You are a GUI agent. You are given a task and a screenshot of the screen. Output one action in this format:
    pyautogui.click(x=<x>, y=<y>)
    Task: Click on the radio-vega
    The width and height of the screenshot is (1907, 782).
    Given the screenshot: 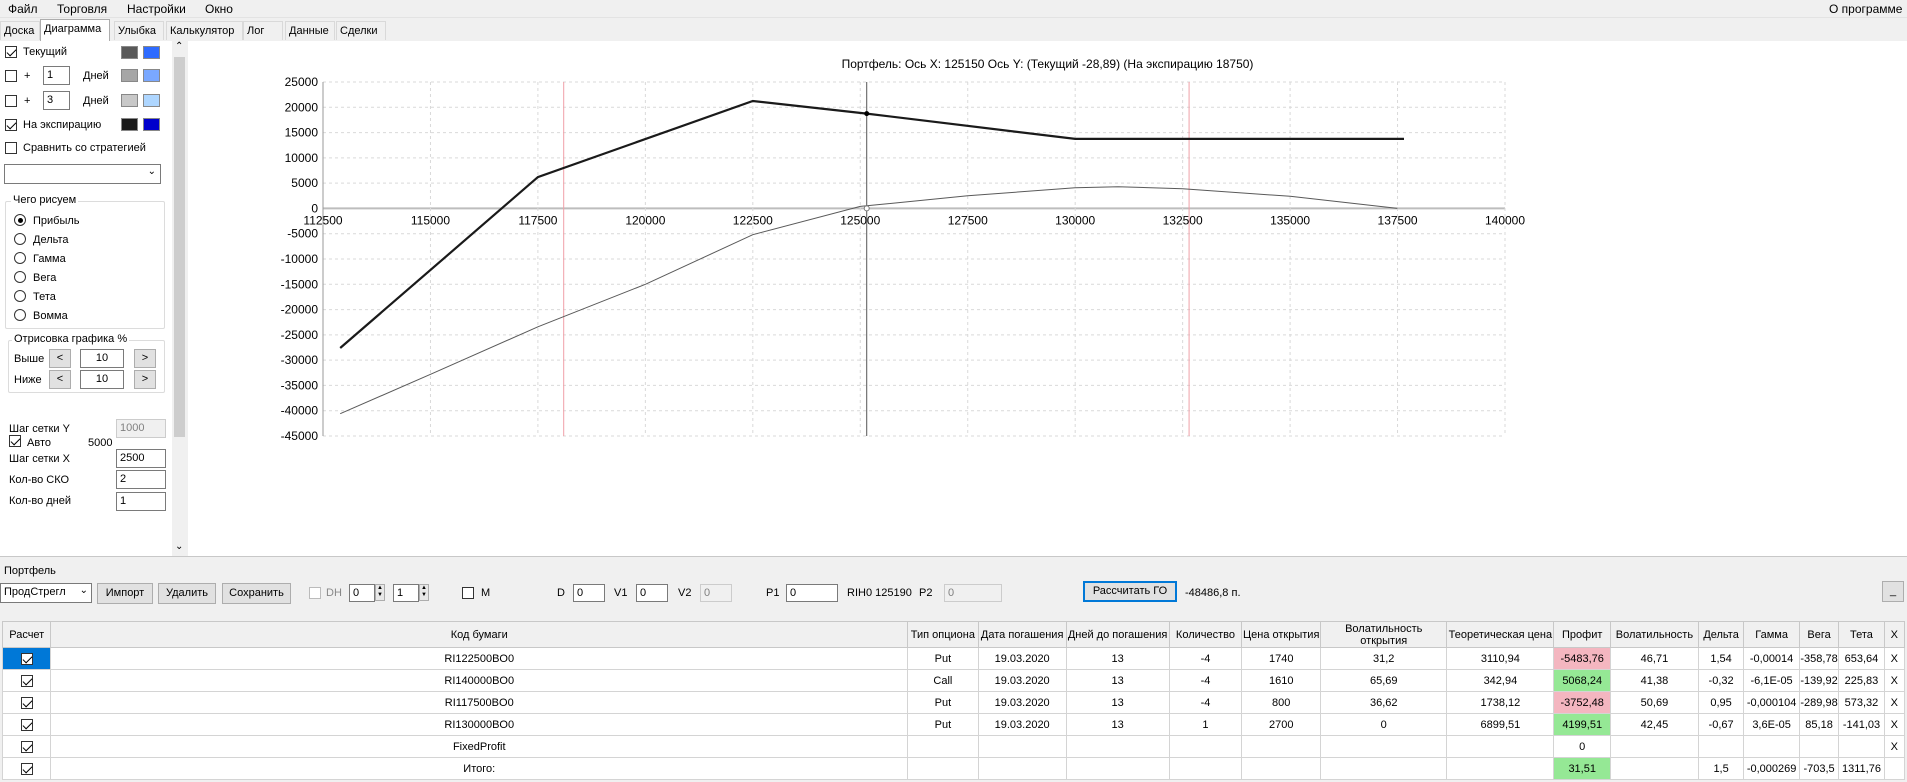 What is the action you would take?
    pyautogui.click(x=20, y=277)
    